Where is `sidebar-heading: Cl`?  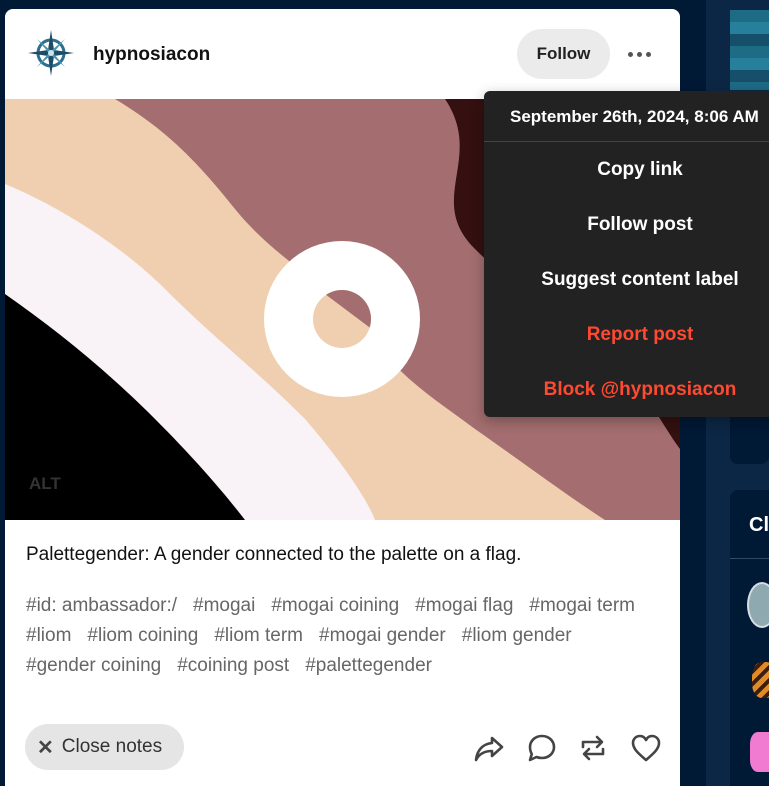
sidebar-heading: Cl is located at coordinates (759, 525).